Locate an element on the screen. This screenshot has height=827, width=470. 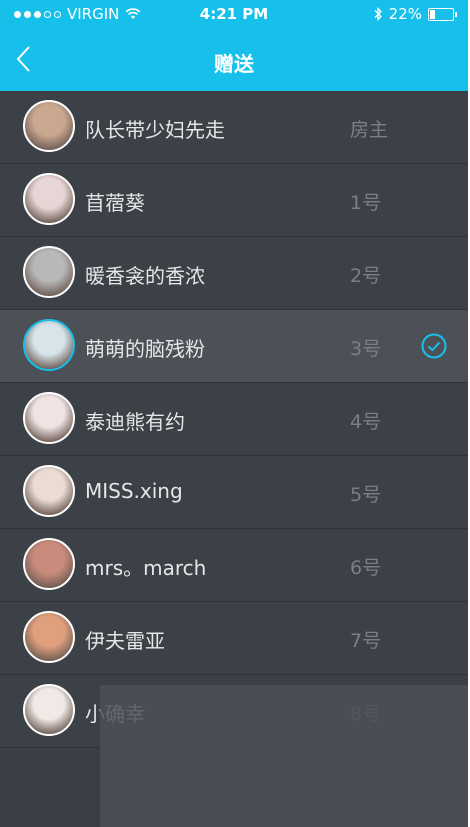
seat-number: 3号 is located at coordinates (366, 349).